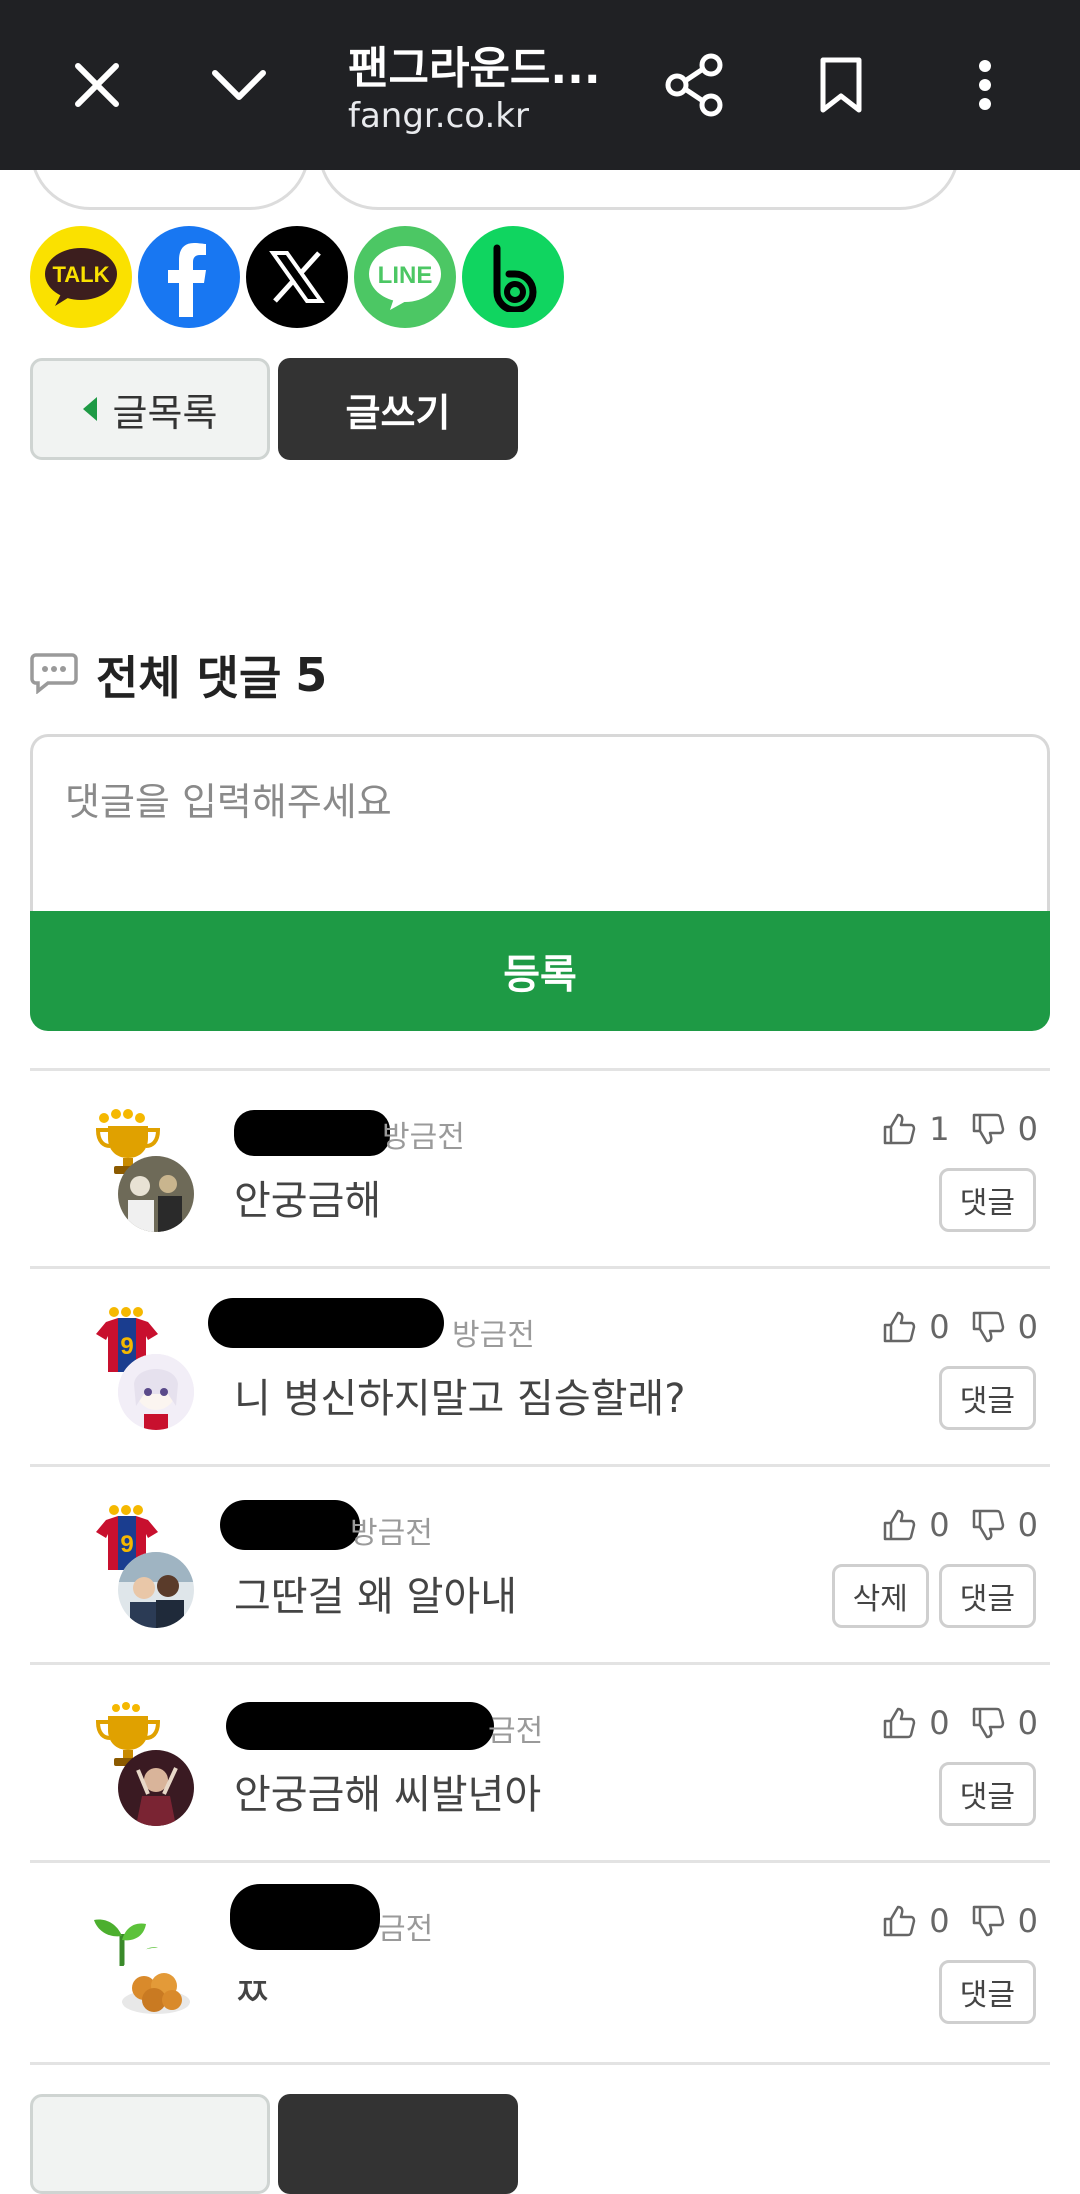 The width and height of the screenshot is (1080, 2194). I want to click on comment-item: 금전 ㅉ 0 0 댓글, so click(540, 1962).